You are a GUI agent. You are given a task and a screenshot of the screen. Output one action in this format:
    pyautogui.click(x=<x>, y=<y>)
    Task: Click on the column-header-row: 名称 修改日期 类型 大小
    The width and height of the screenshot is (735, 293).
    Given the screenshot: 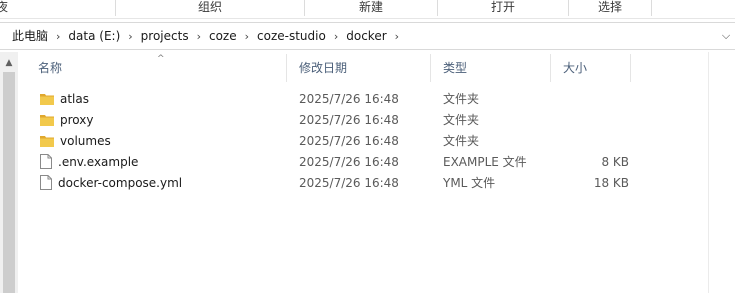 What is the action you would take?
    pyautogui.click(x=380, y=68)
    